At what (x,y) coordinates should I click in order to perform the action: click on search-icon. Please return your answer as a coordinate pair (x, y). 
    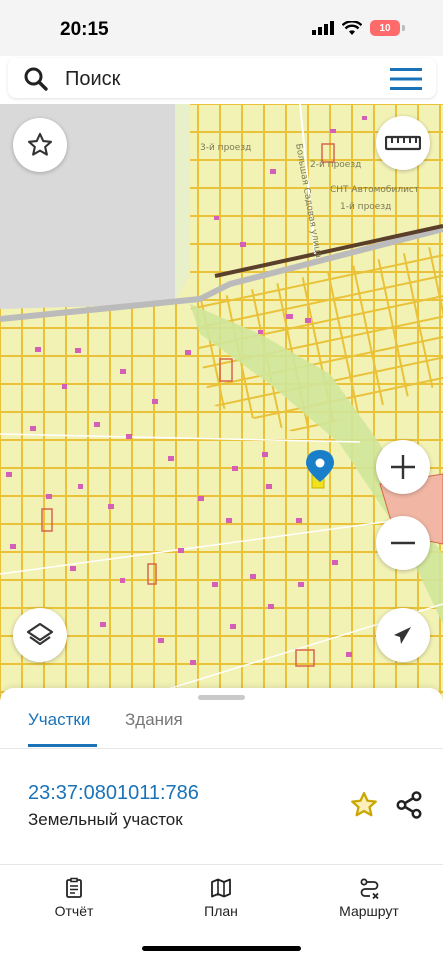
    Looking at the image, I should click on (36, 79).